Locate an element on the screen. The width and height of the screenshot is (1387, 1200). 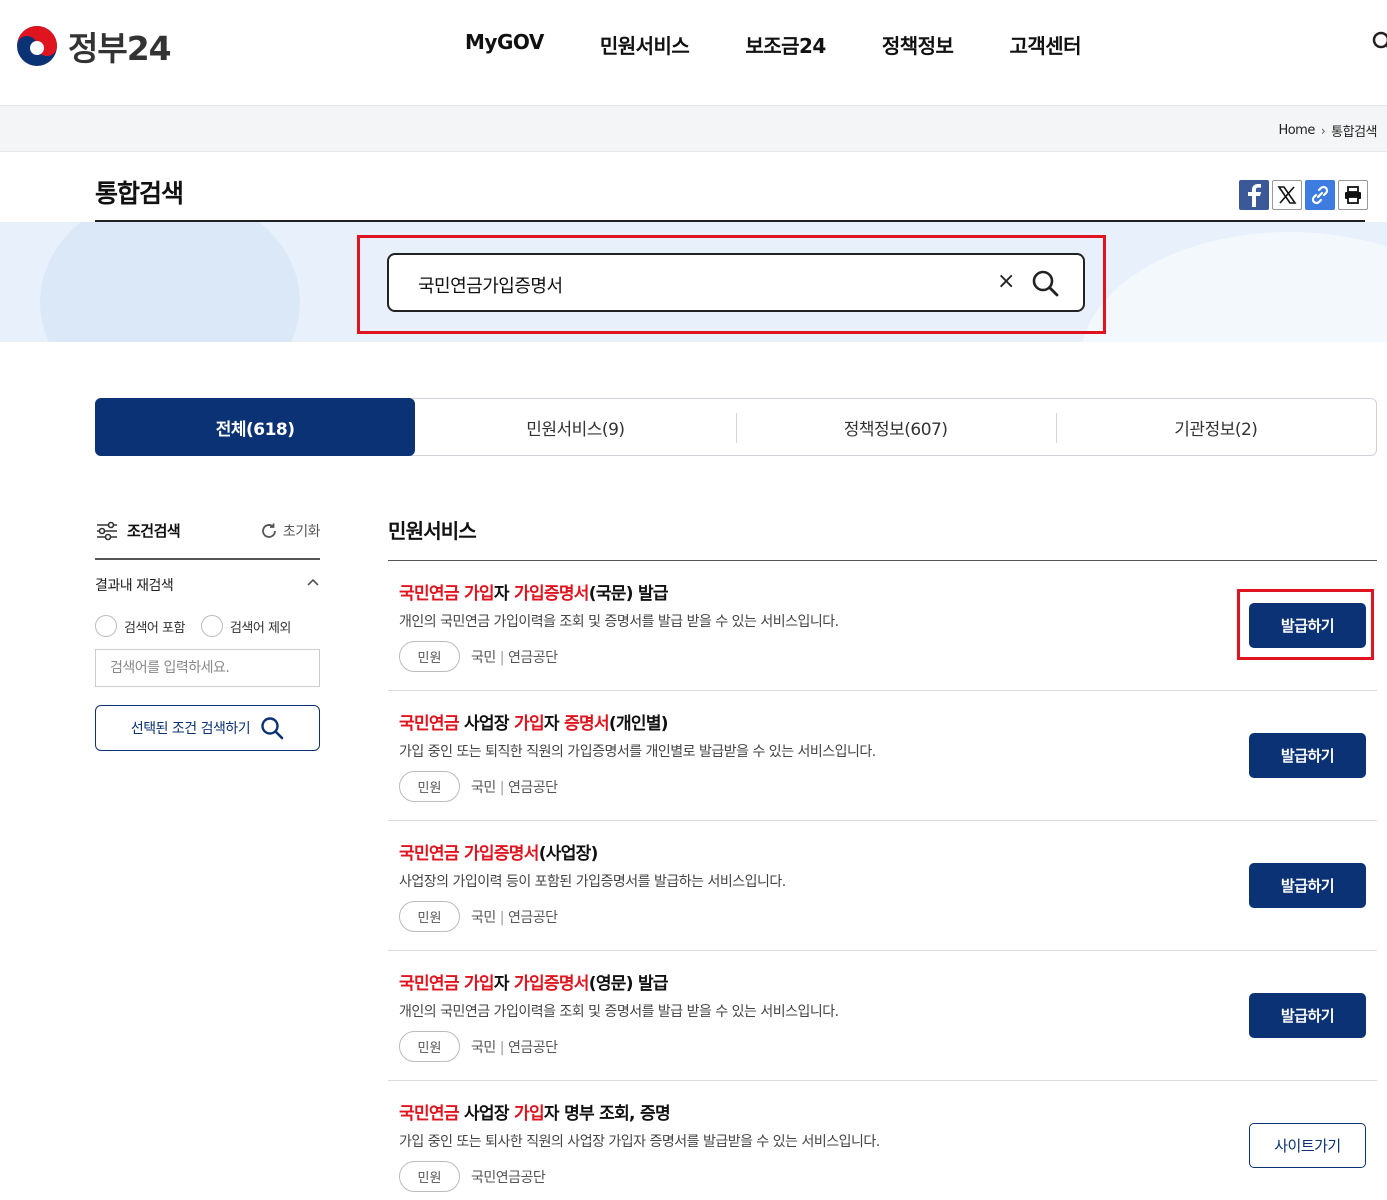
apply-filter-button: 선택된 조건 검색하기 is located at coordinates (207, 728).